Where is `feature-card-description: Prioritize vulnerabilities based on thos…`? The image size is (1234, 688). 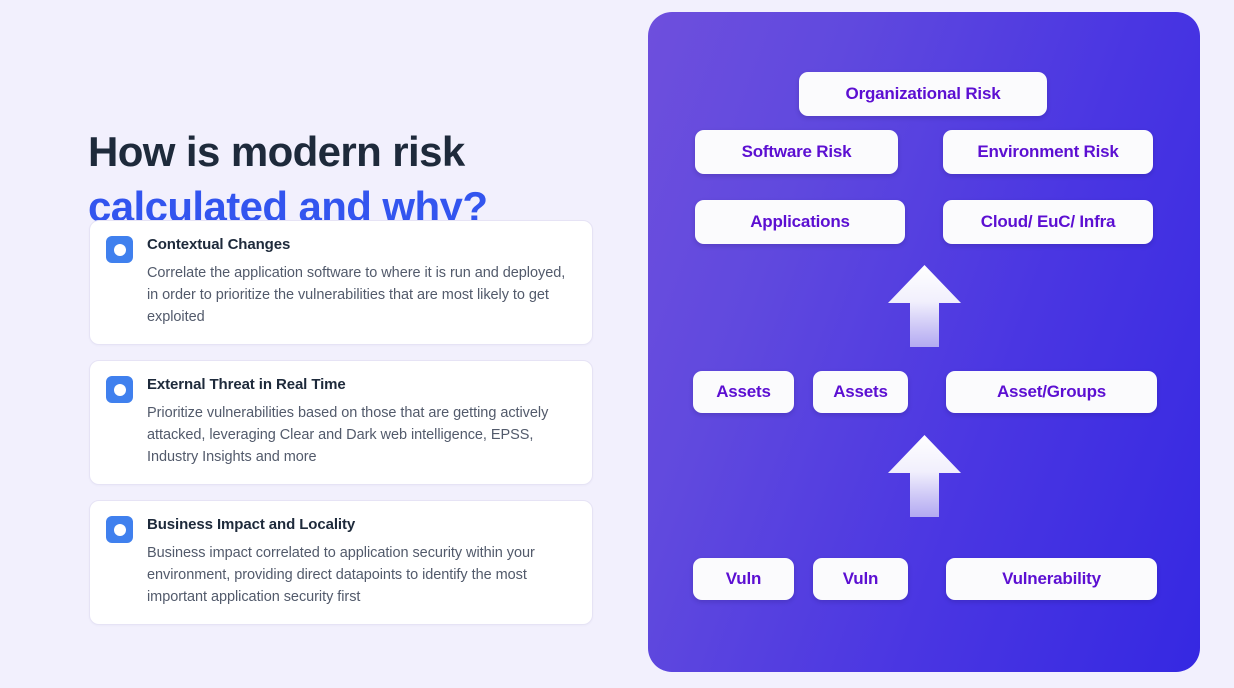
feature-card-description: Prioritize vulnerabilities based on thos… is located at coordinates (348, 435).